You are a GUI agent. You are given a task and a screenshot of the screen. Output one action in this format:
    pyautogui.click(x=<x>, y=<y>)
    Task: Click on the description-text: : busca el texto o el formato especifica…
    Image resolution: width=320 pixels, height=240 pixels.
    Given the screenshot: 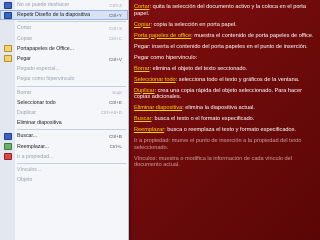 What is the action you would take?
    pyautogui.click(x=203, y=119)
    